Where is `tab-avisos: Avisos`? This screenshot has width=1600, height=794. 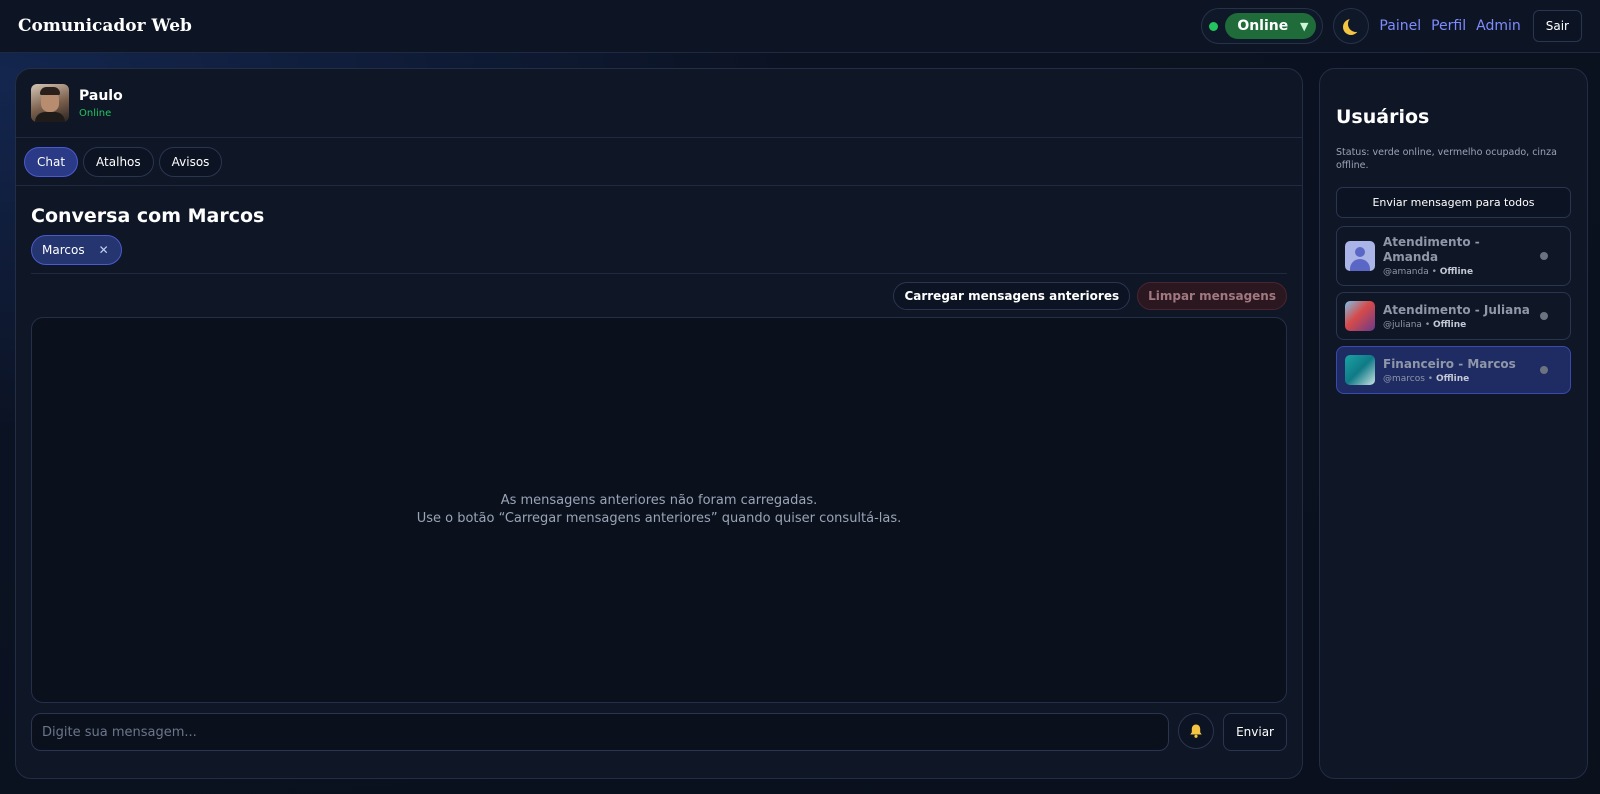
tab-avisos: Avisos is located at coordinates (190, 161).